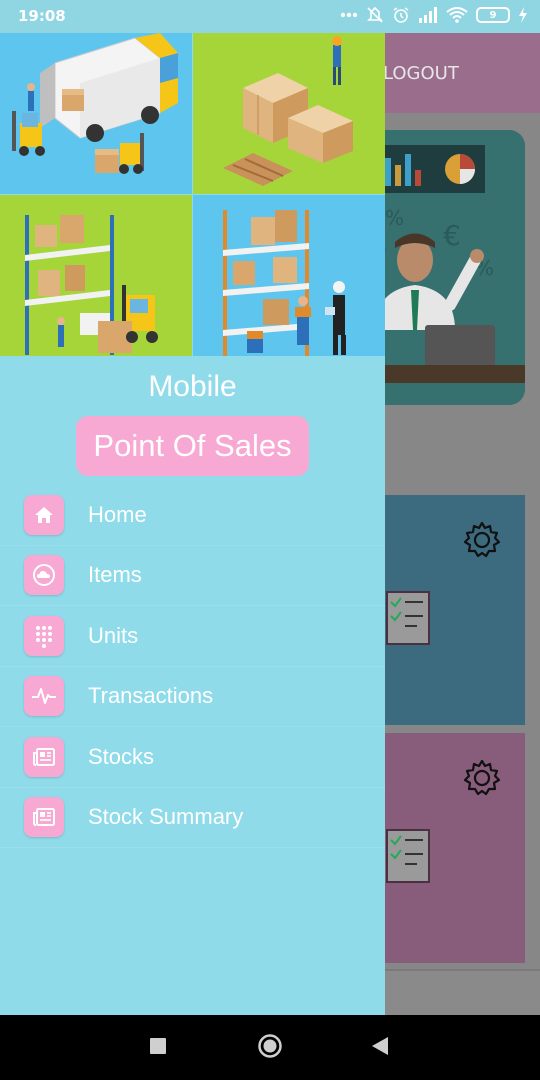 The height and width of the screenshot is (1080, 540). Describe the element at coordinates (289, 275) in the screenshot. I see `warehouse-workers-illustration` at that location.